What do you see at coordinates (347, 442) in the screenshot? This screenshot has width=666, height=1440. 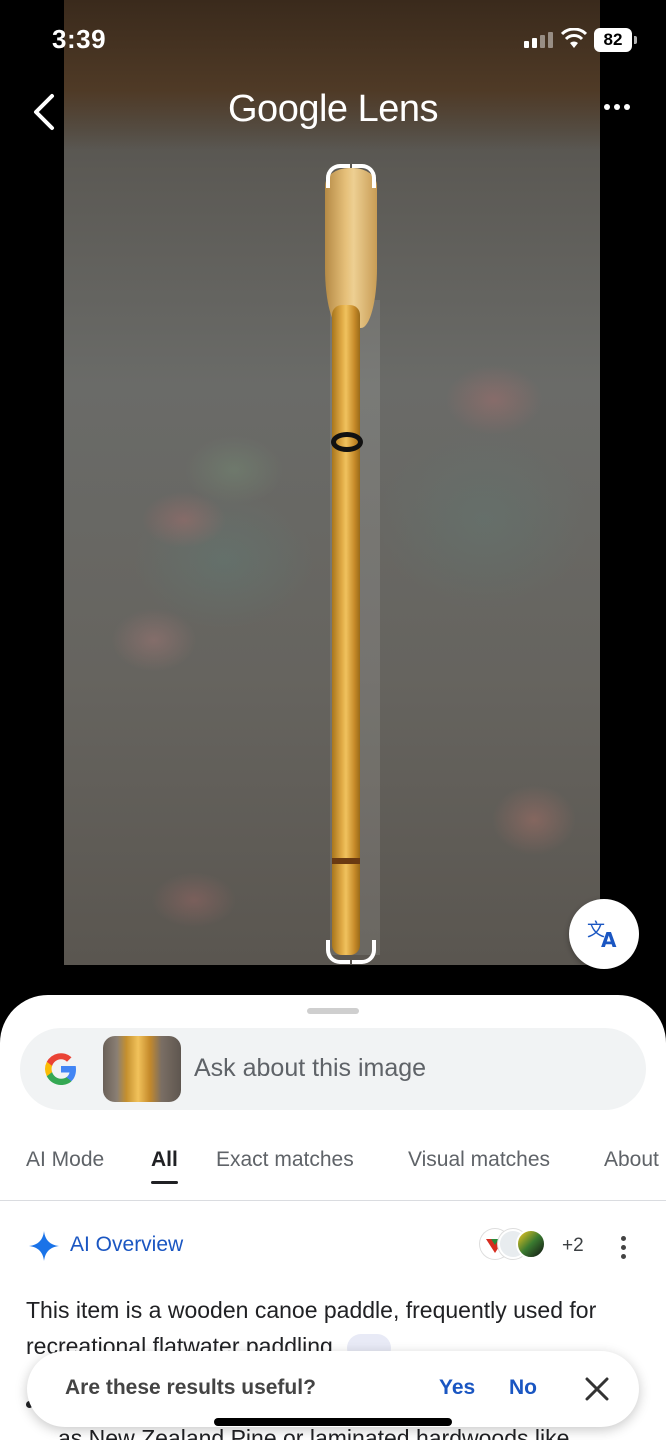 I see `paddle-ring` at bounding box center [347, 442].